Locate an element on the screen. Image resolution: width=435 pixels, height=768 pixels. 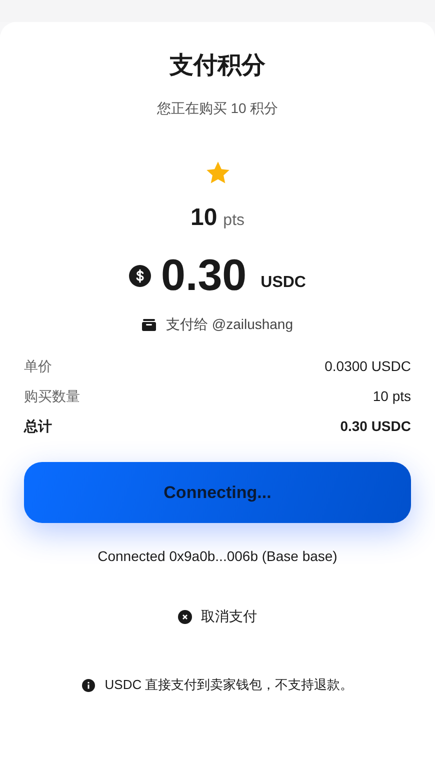
points-unit: pts is located at coordinates (234, 221).